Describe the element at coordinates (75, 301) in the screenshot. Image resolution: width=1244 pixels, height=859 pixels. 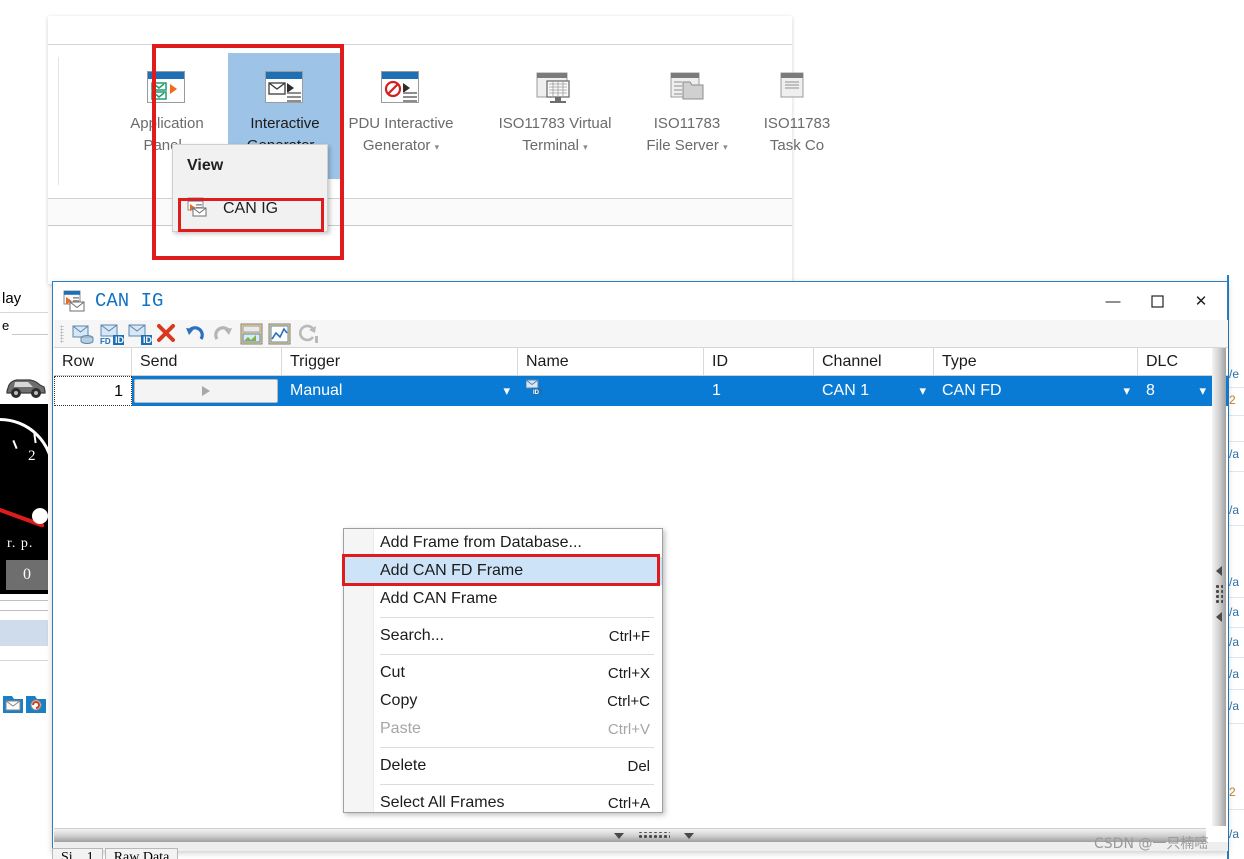
I see `can-ig-icon` at that location.